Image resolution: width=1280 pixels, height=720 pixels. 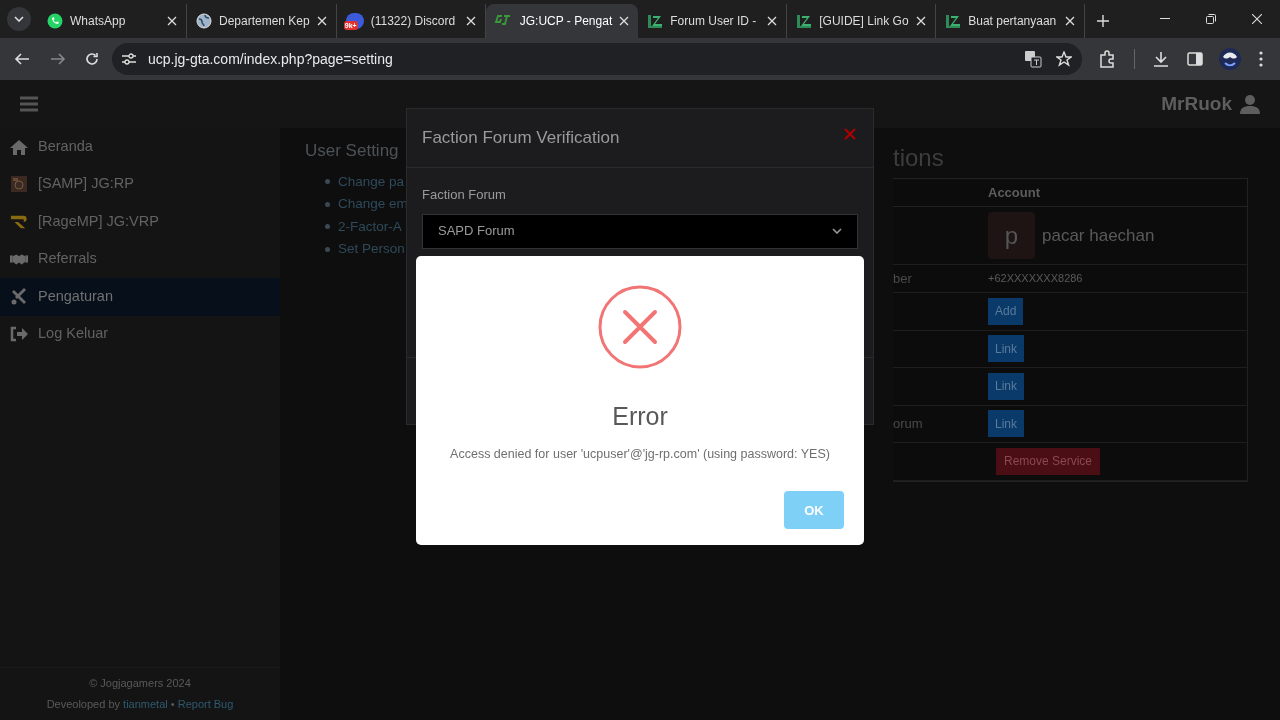 I want to click on translate-icon, so click(x=1033, y=59).